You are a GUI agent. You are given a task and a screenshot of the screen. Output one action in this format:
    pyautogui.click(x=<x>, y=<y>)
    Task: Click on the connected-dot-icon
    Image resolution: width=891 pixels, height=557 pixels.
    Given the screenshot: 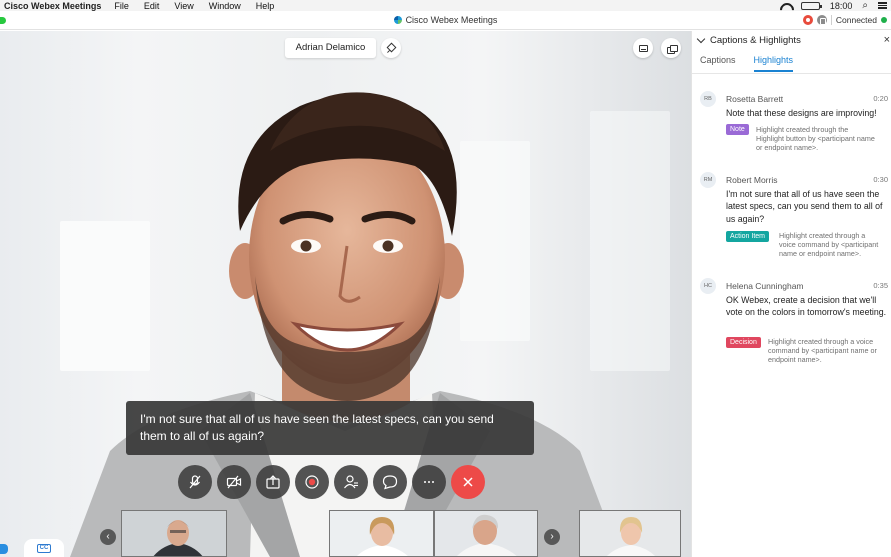 What is the action you would take?
    pyautogui.click(x=884, y=20)
    